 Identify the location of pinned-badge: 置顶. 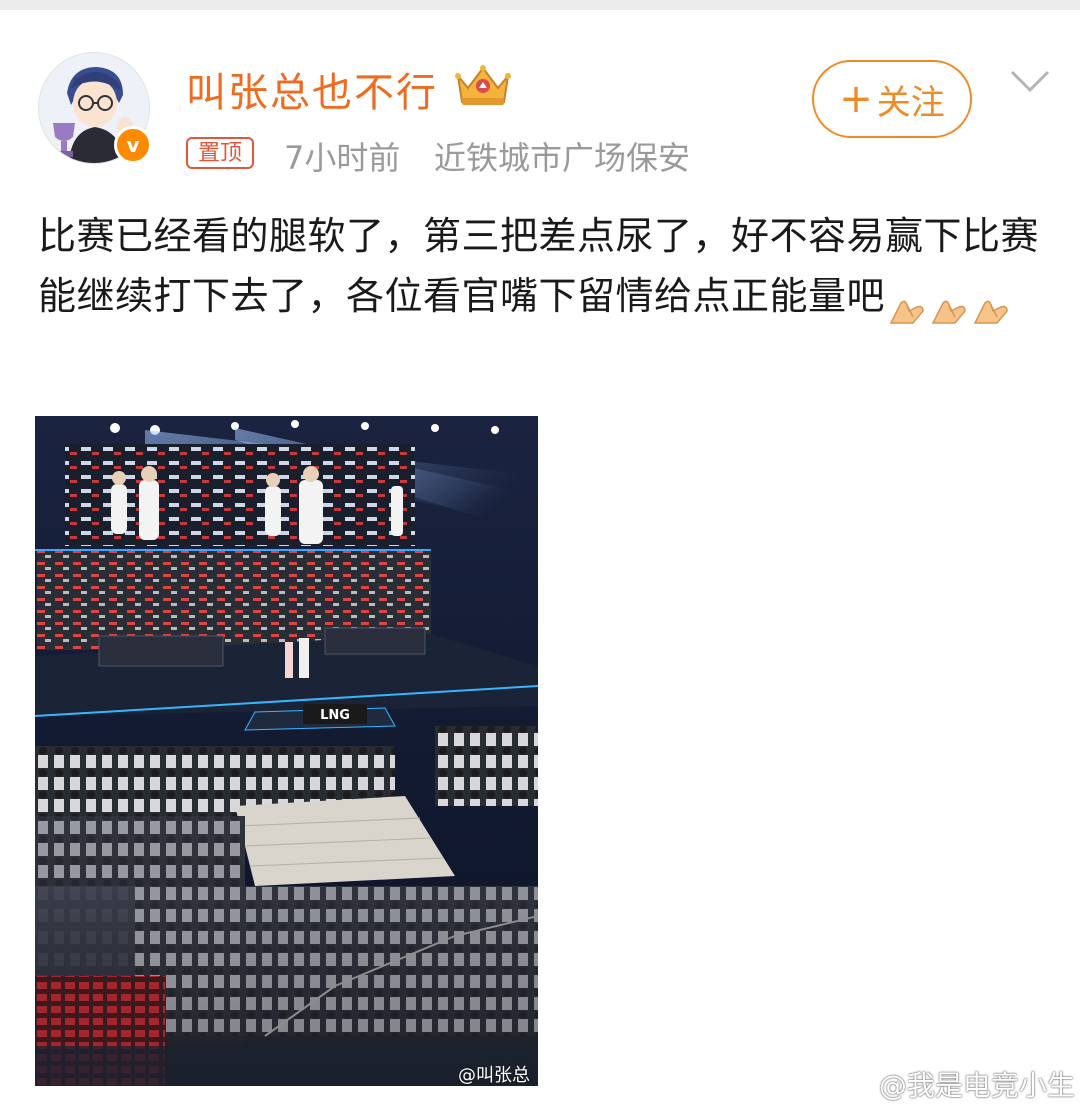
(220, 153).